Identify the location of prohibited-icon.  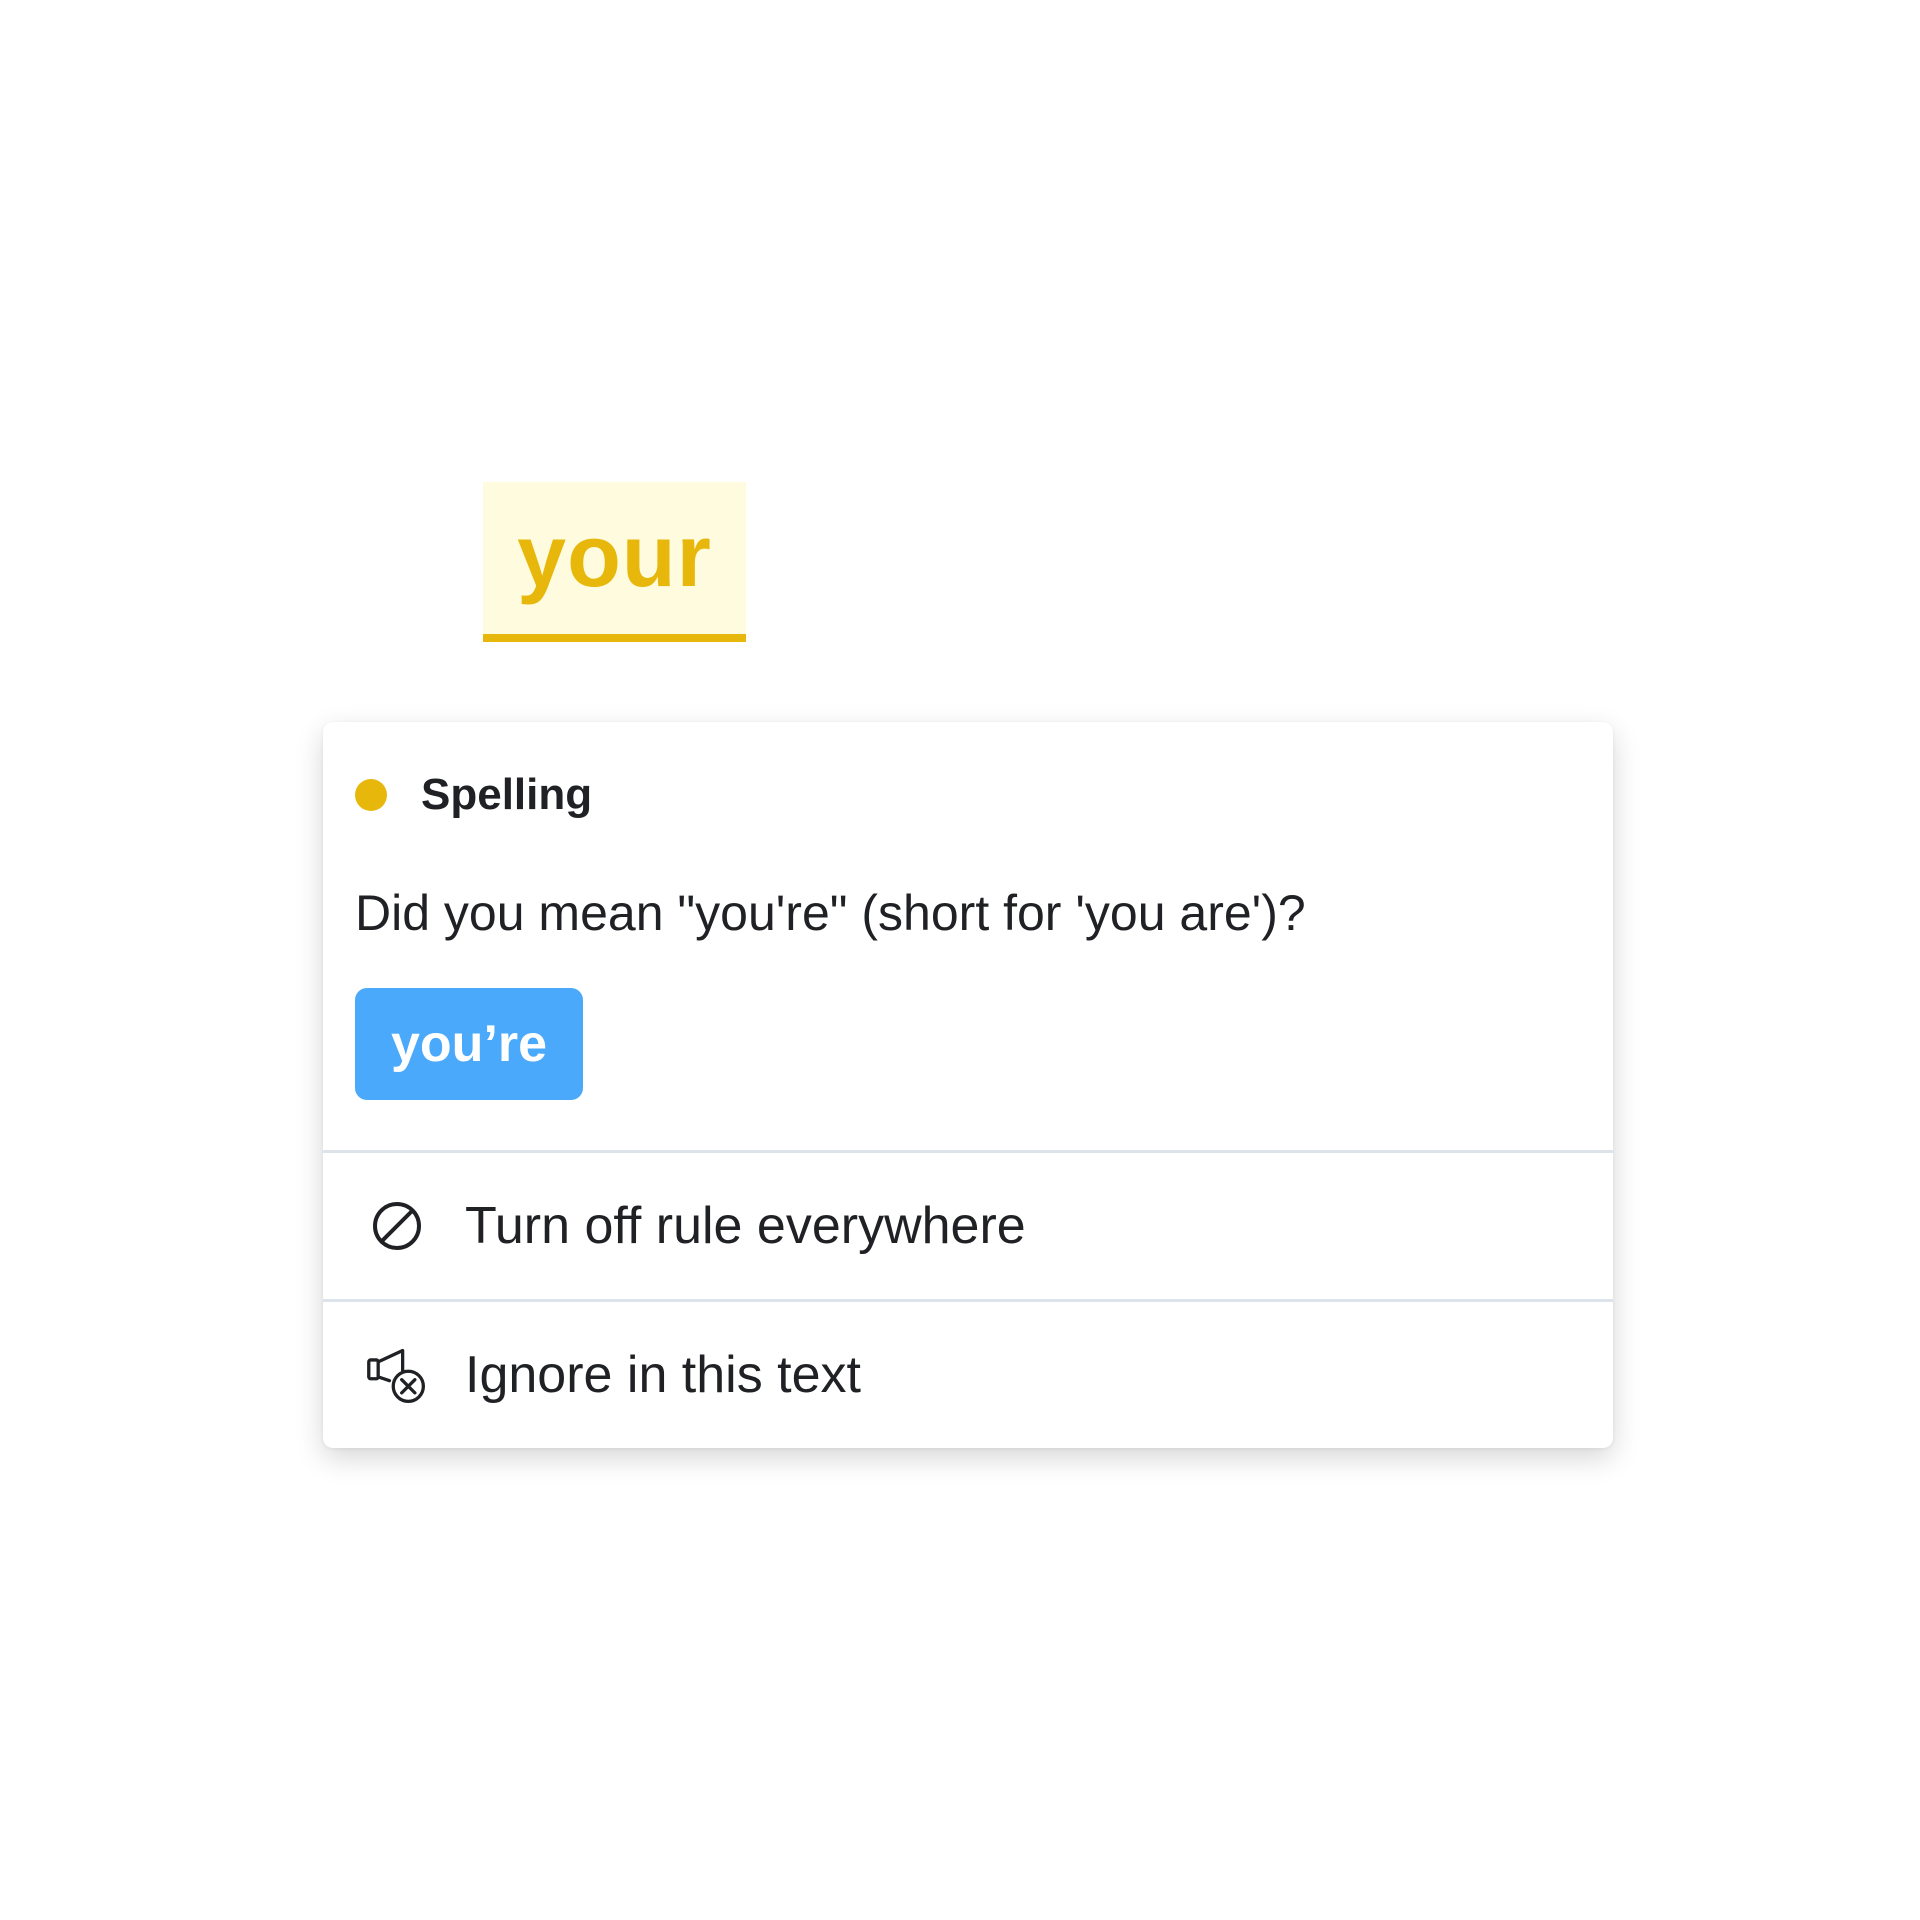
(397, 1226).